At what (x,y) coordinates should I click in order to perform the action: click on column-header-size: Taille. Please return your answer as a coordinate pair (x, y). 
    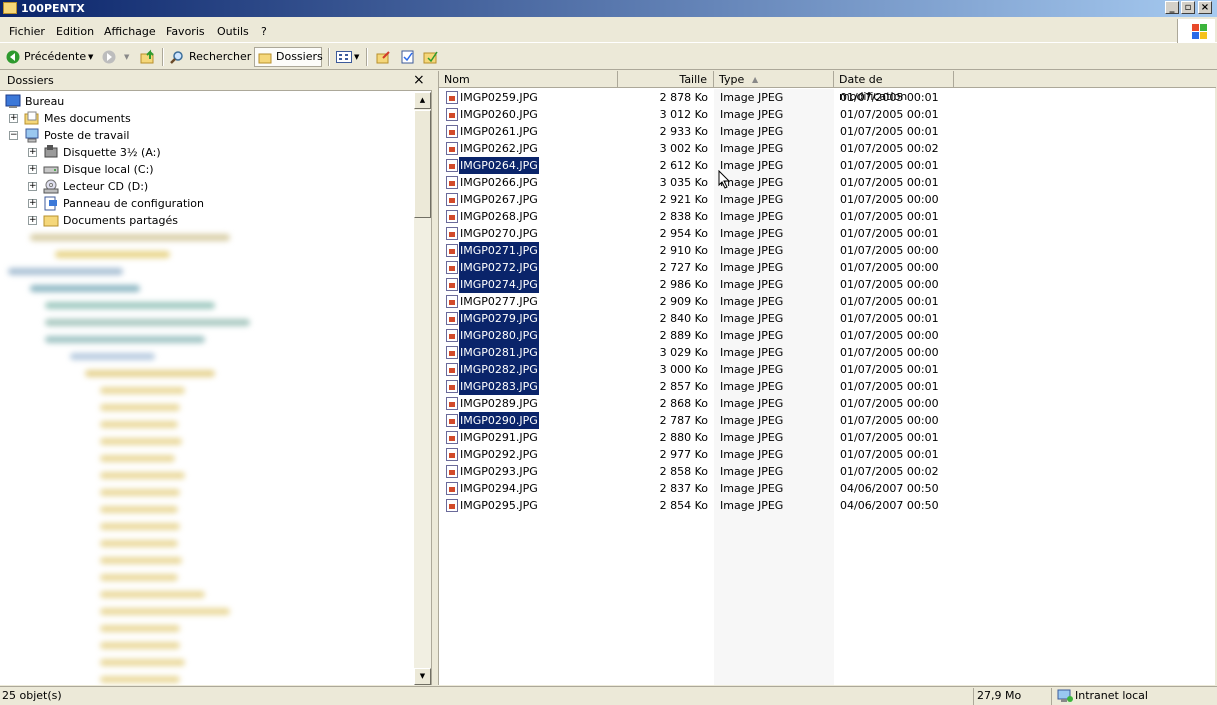
    Looking at the image, I should click on (666, 79).